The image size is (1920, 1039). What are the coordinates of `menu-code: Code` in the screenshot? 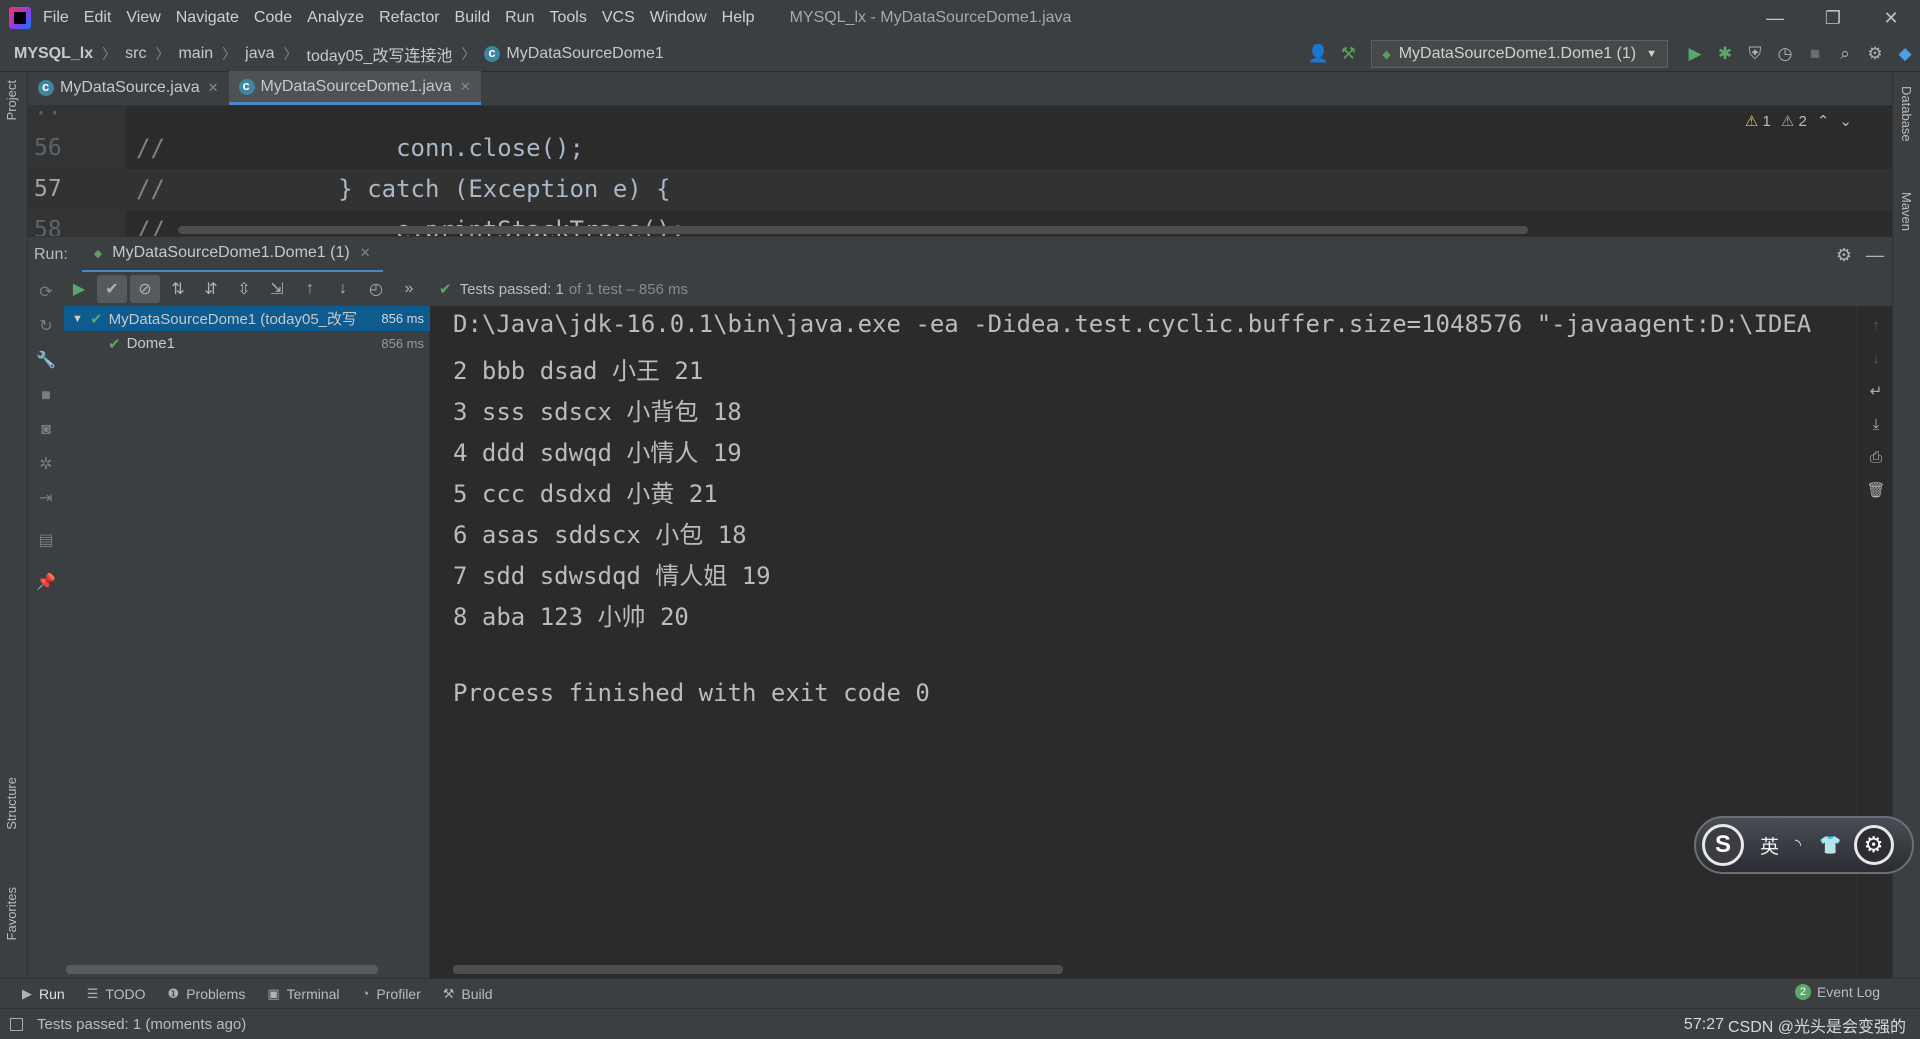 It's located at (273, 18).